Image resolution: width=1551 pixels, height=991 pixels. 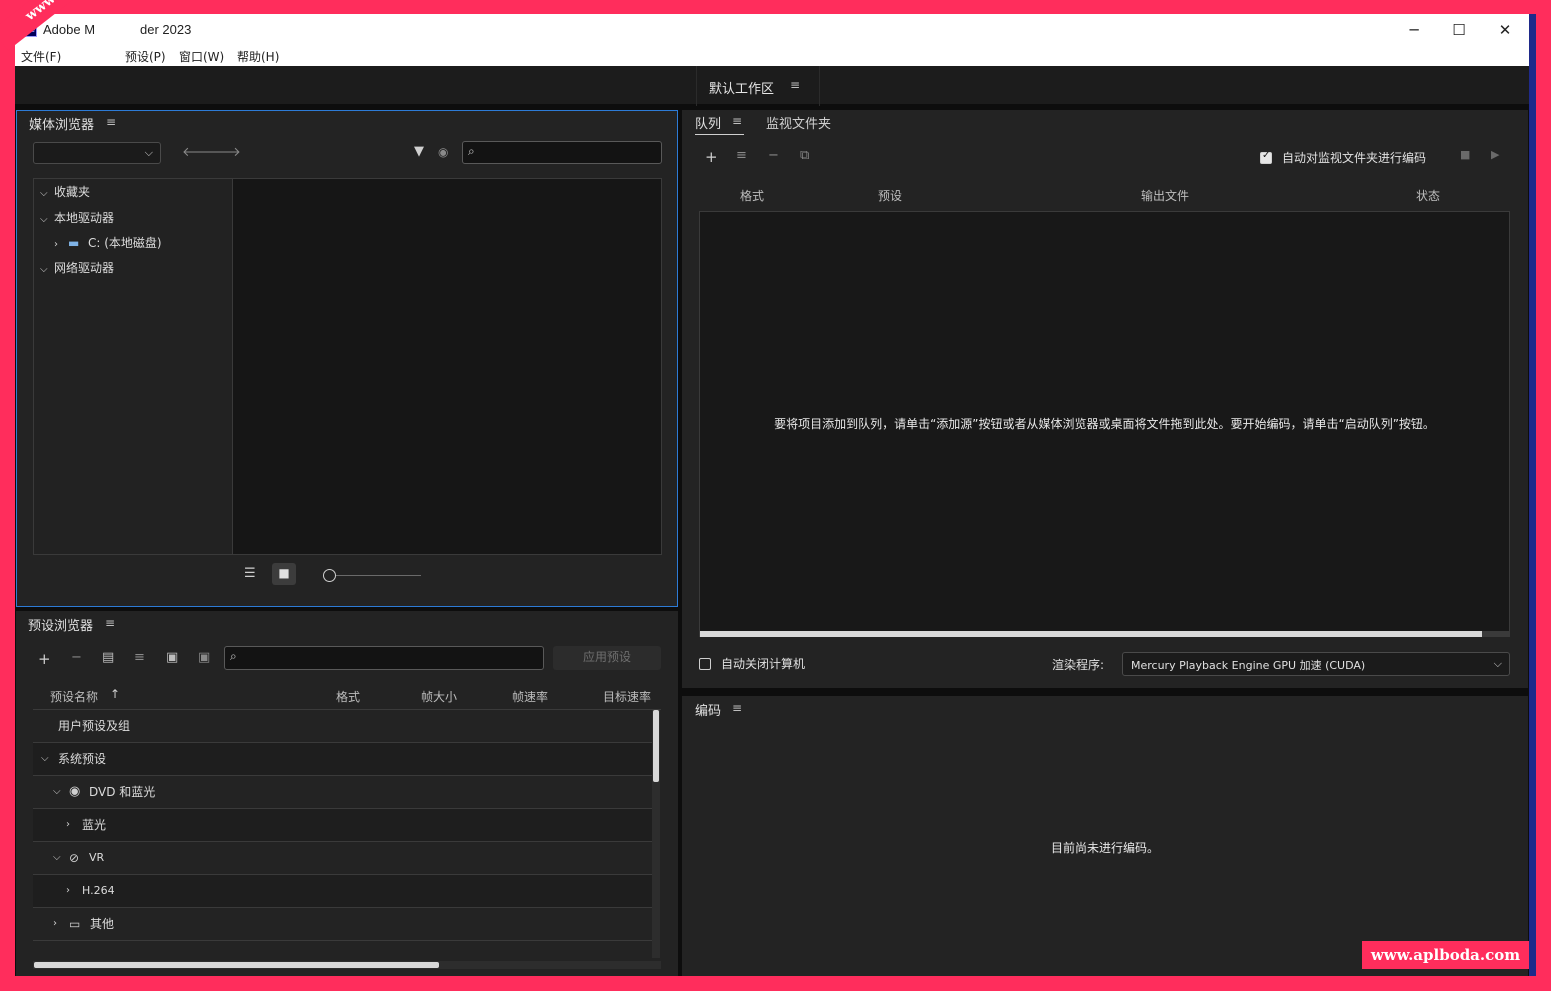 I want to click on preset-horizontal-scroll-thumb, so click(x=236, y=965).